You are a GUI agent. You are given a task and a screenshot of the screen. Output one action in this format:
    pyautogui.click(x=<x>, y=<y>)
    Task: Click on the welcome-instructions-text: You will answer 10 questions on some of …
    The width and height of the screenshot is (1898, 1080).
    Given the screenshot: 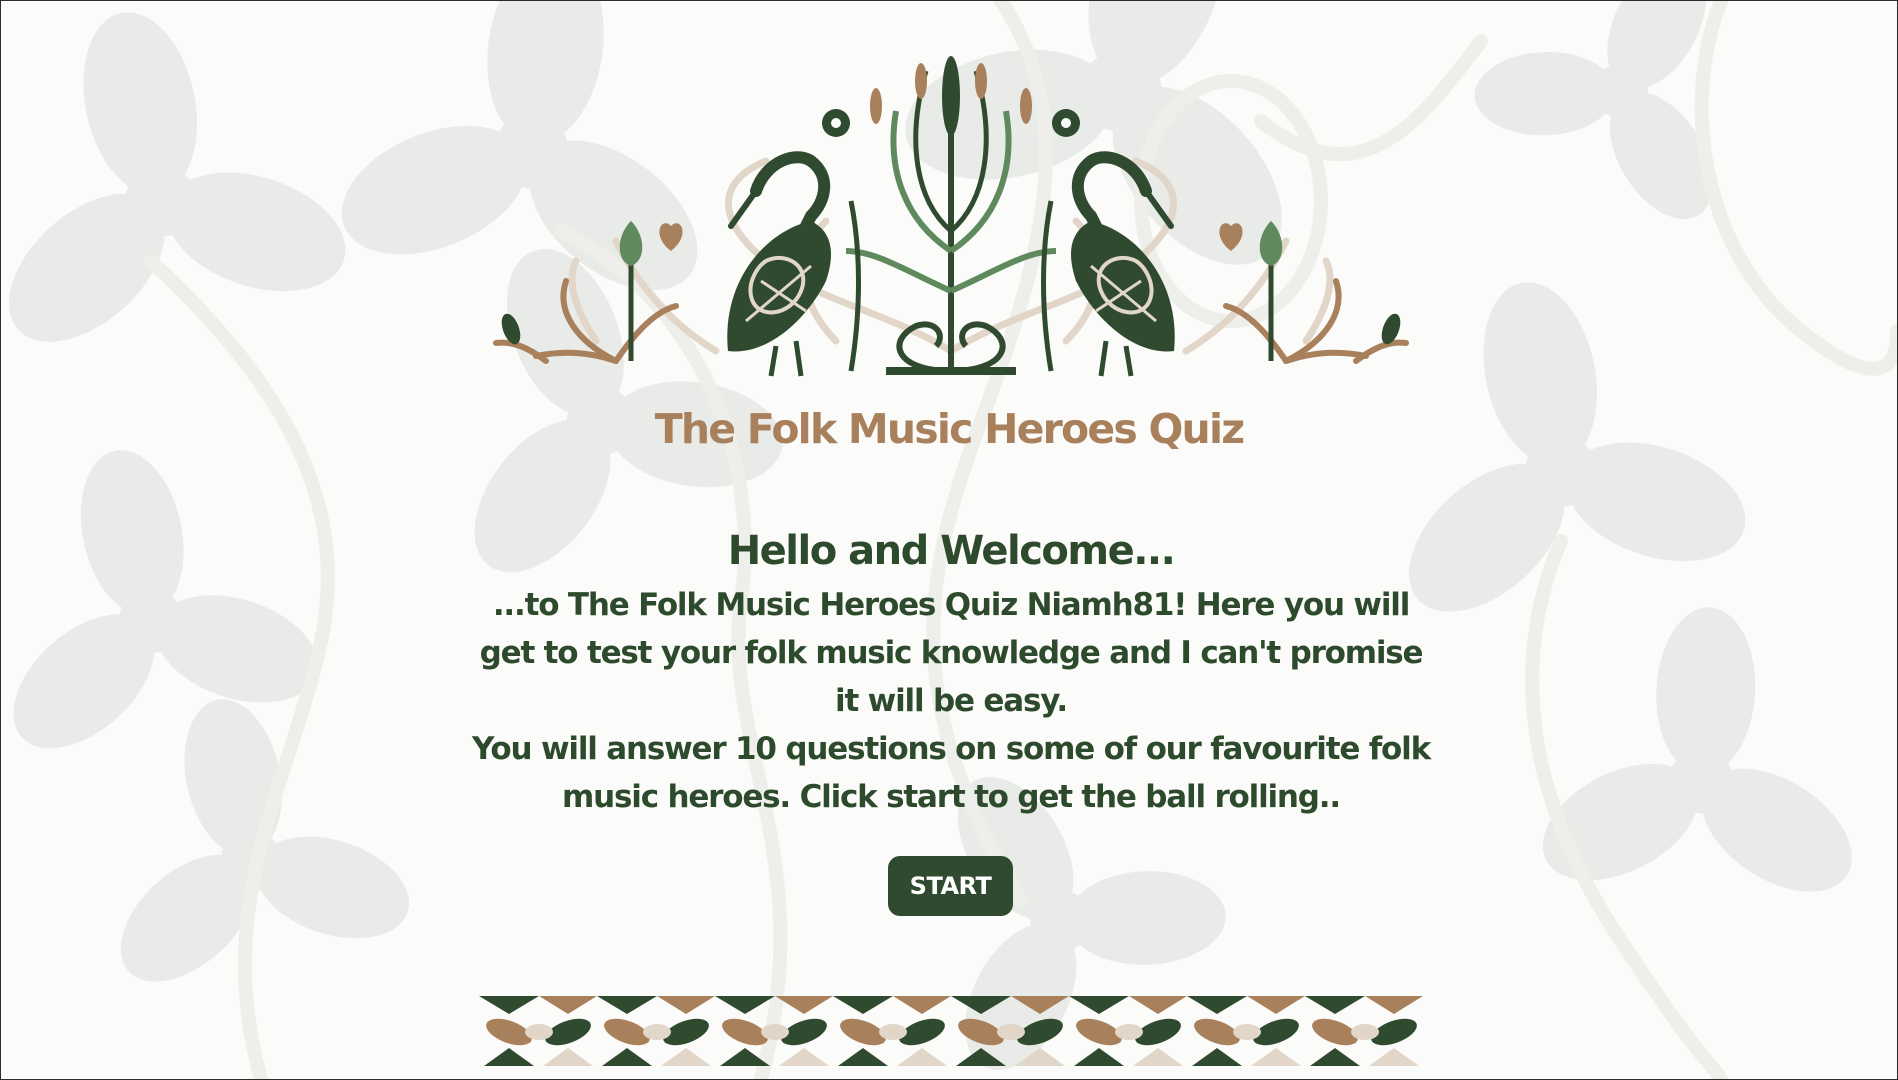 What is the action you would take?
    pyautogui.click(x=951, y=773)
    